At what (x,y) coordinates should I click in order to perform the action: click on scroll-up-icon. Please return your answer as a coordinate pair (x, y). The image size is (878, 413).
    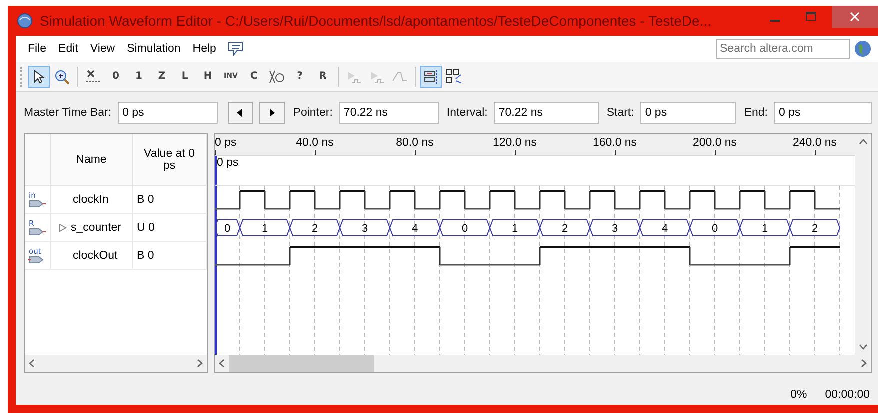
    Looking at the image, I should click on (863, 142).